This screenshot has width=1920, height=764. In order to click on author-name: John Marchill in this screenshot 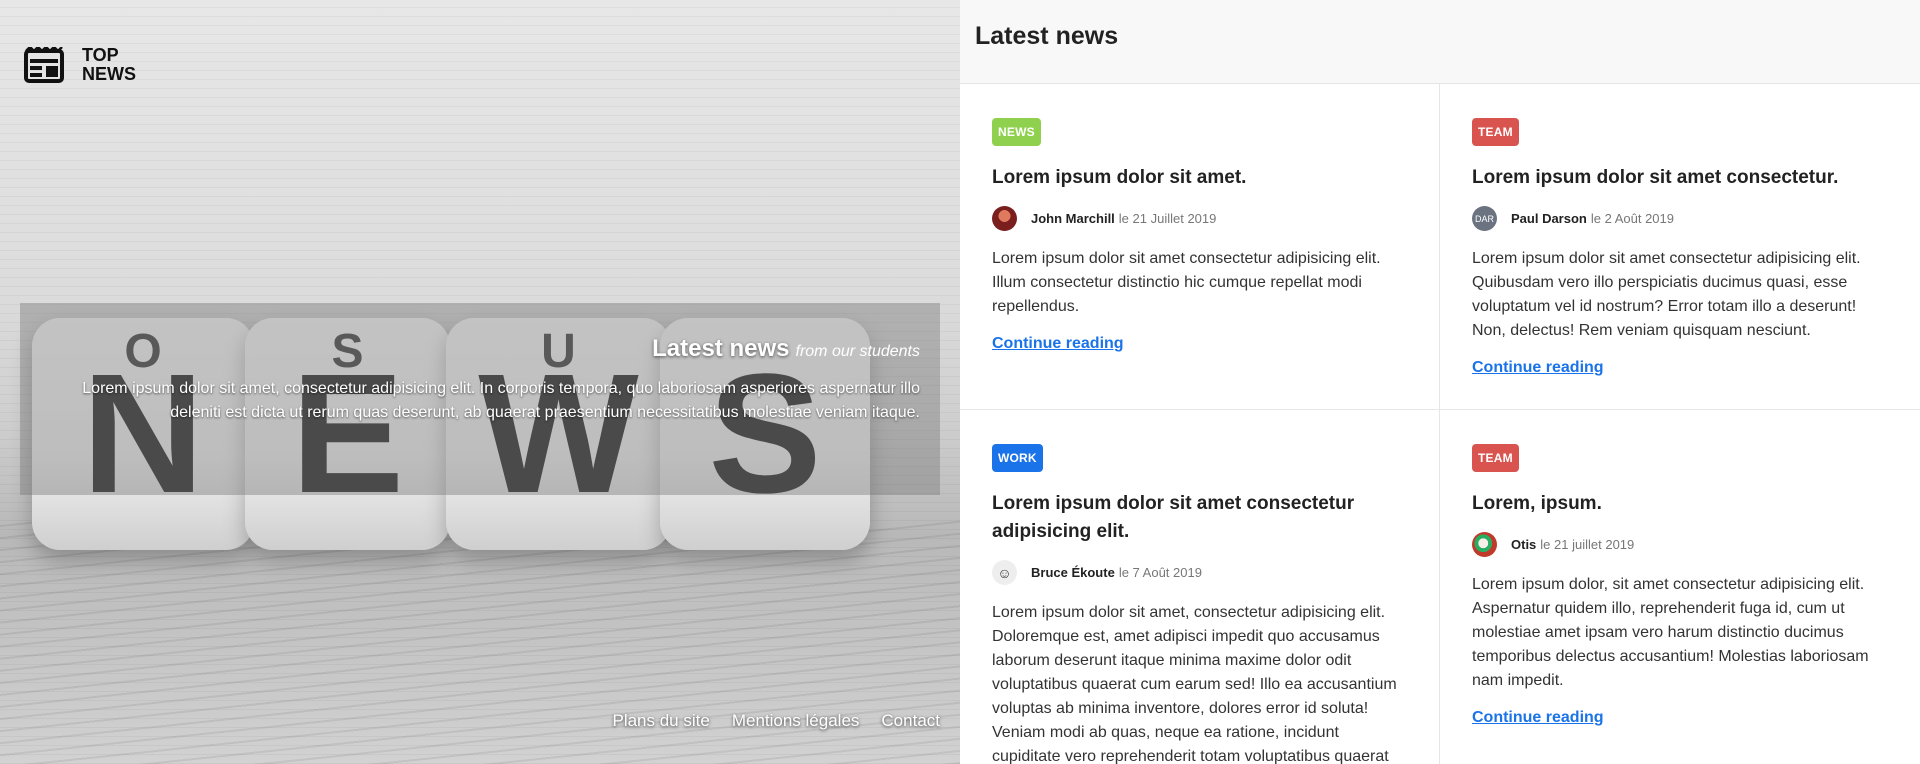, I will do `click(1073, 218)`.